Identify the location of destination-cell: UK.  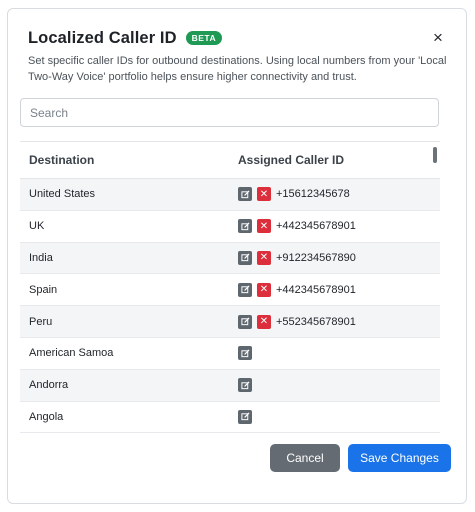
(37, 226).